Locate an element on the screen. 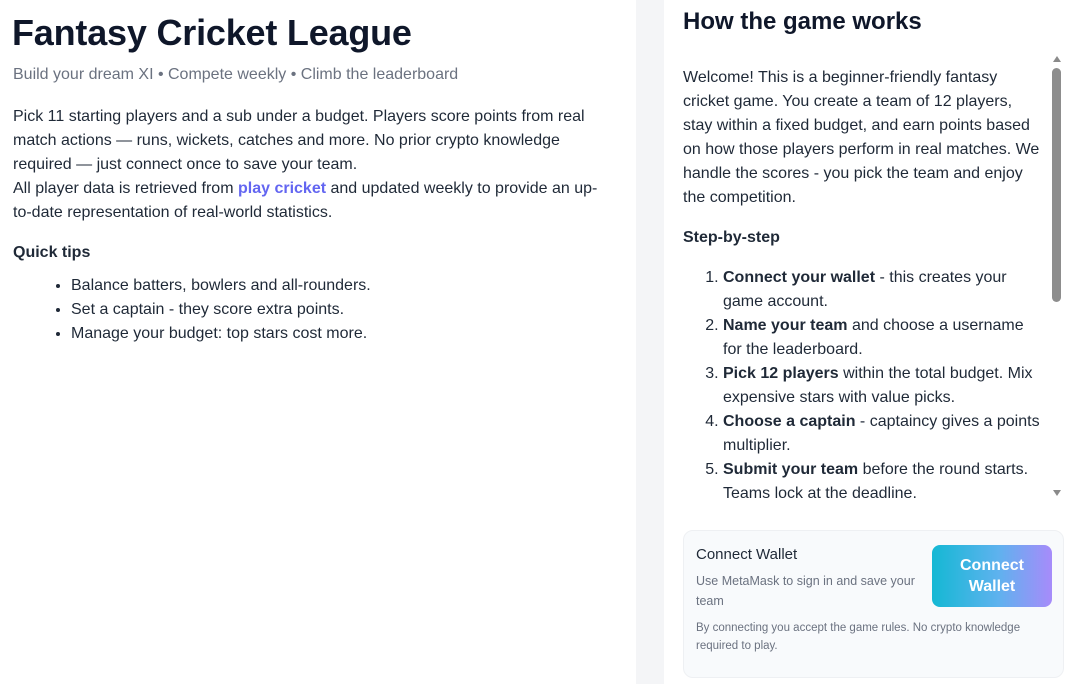 This screenshot has width=1072, height=684. step-title: Submit your team is located at coordinates (791, 469).